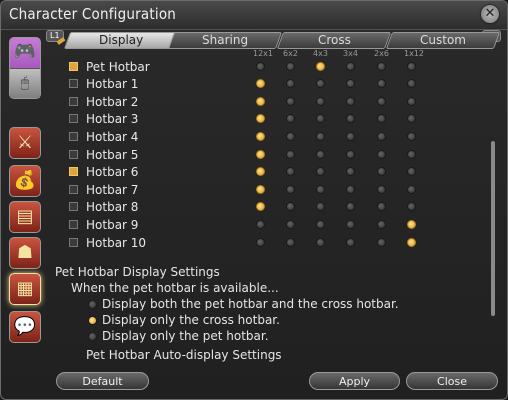  Describe the element at coordinates (185, 336) in the screenshot. I see `radio-display-pet-only-label: Display only the pet hotbar.` at that location.